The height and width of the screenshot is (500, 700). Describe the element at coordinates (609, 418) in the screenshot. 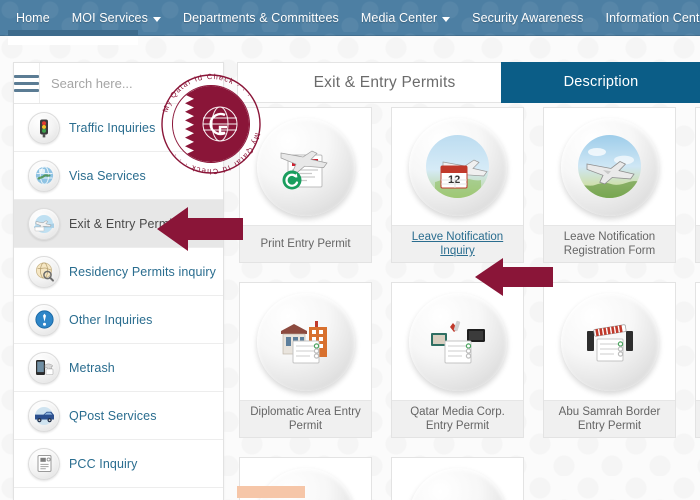

I see `tile-label: Abu Samrah Border Entry Permit` at that location.